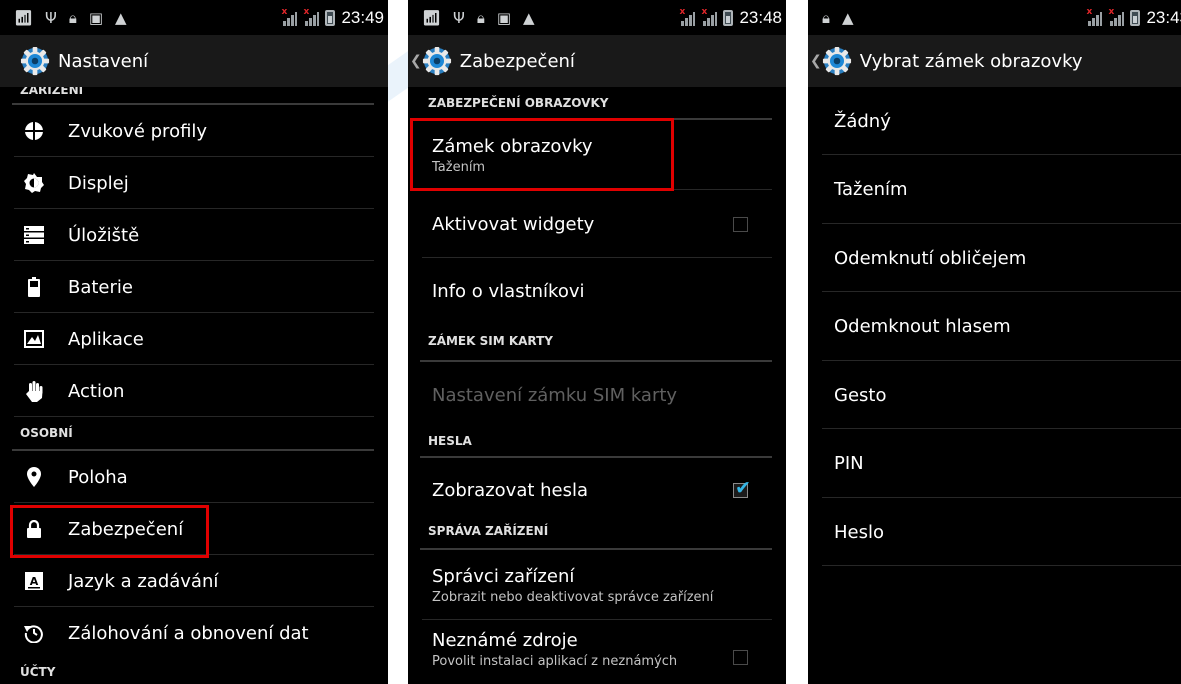 Image resolution: width=1181 pixels, height=684 pixels. What do you see at coordinates (138, 131) in the screenshot?
I see `item-label: Zvukové profily` at bounding box center [138, 131].